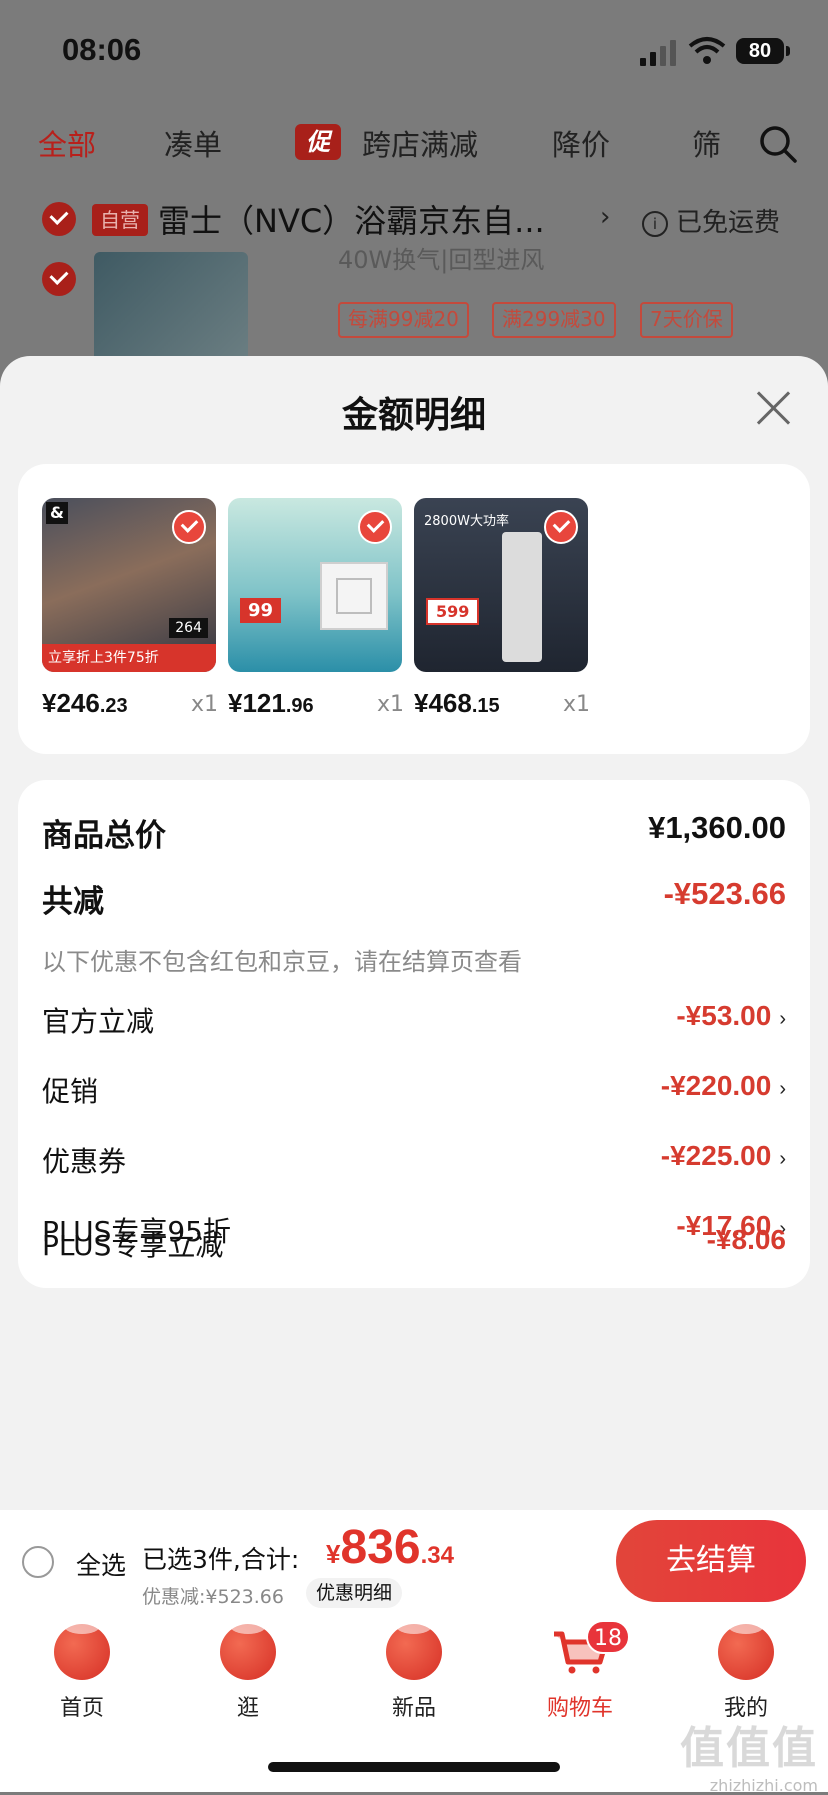  What do you see at coordinates (403, 320) in the screenshot?
I see `background-item-tag: 每满99减20` at bounding box center [403, 320].